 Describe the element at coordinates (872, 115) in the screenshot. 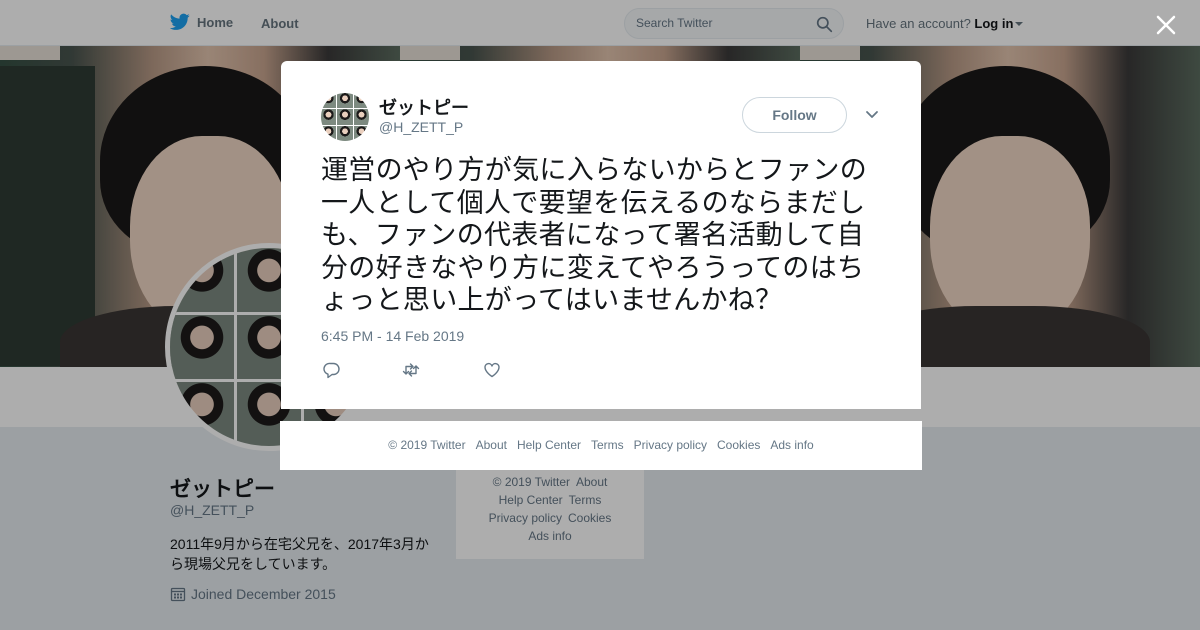

I see `chevron-down-icon` at that location.